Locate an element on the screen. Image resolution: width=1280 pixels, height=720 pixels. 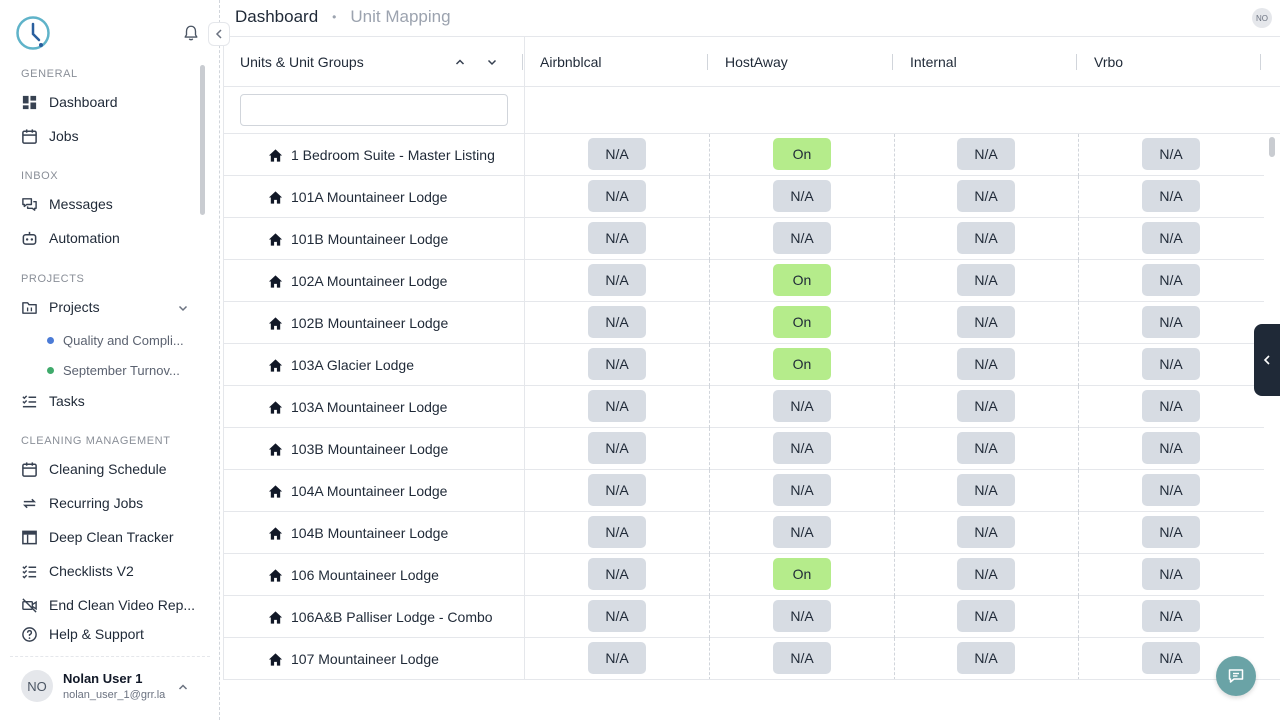
sidebar-scrollbar is located at coordinates (202, 140).